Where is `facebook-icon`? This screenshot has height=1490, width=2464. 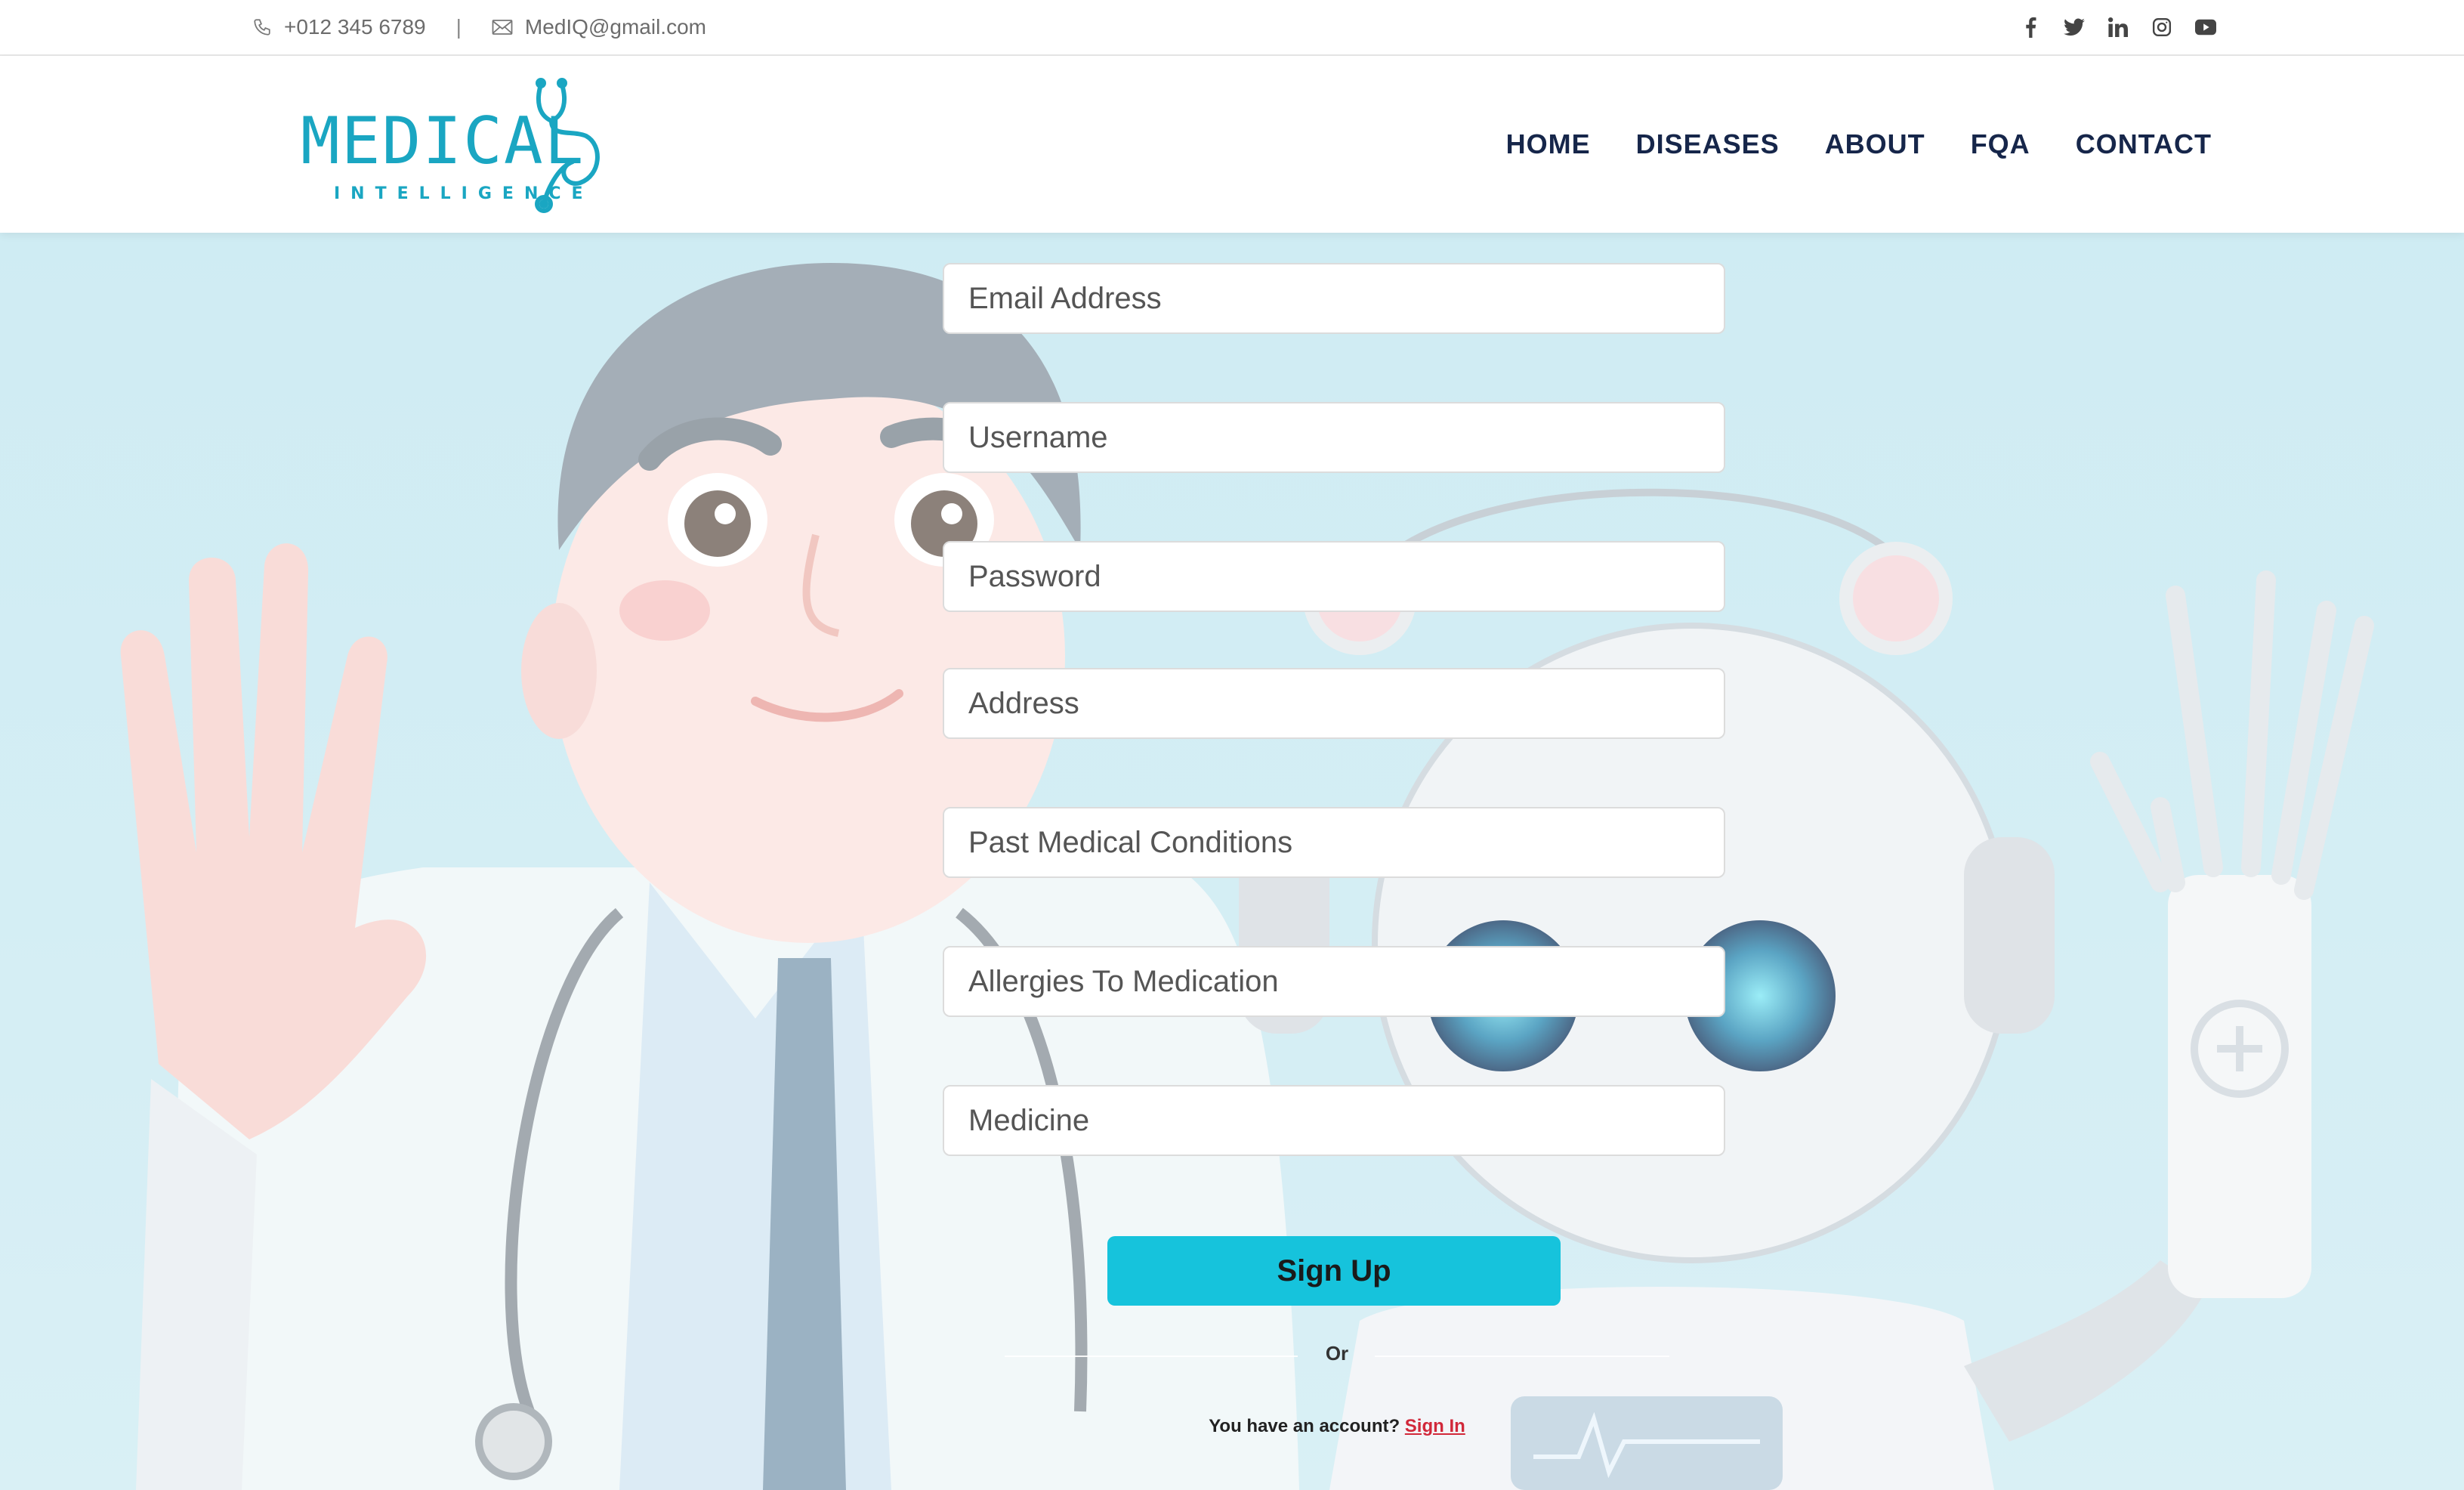 facebook-icon is located at coordinates (2031, 27).